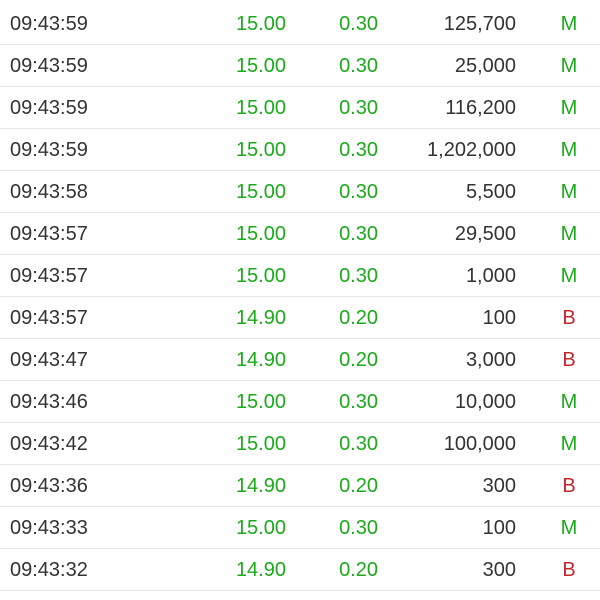 This screenshot has height=600, width=600. I want to click on trade-row: 09:43:57 15.00 0.30 1,000 M, so click(300, 276).